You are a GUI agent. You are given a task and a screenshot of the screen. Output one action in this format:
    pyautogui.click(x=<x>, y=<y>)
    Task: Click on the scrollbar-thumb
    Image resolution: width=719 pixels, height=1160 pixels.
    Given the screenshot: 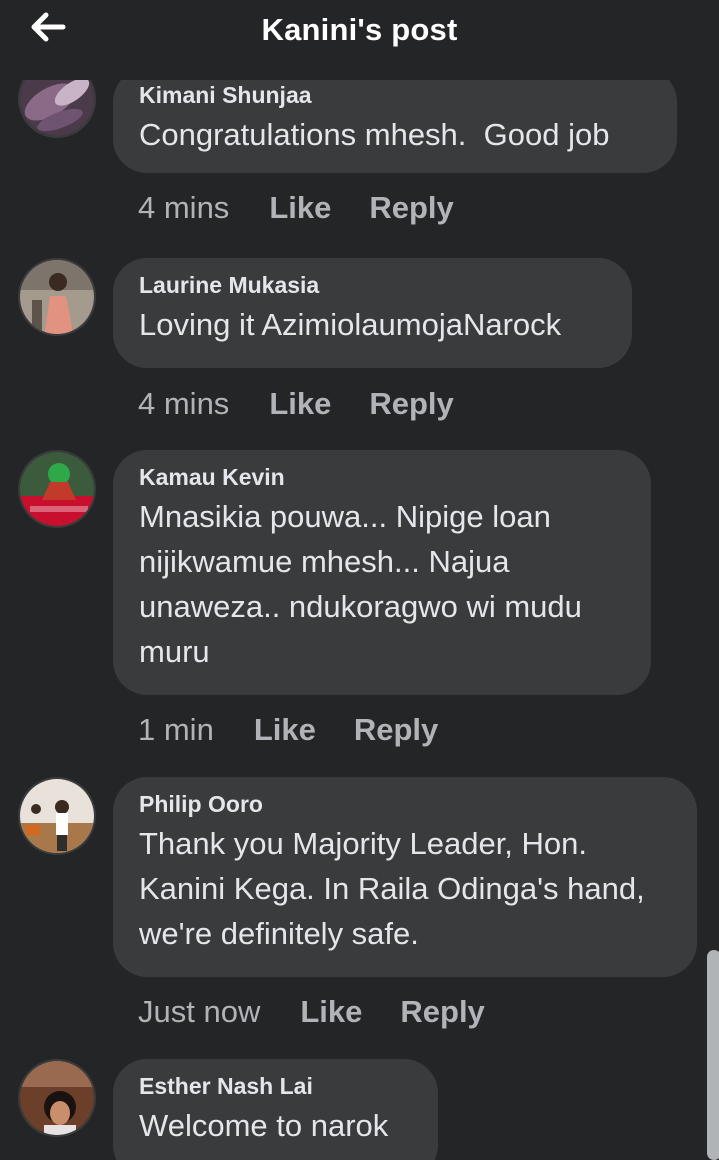 What is the action you would take?
    pyautogui.click(x=713, y=1055)
    